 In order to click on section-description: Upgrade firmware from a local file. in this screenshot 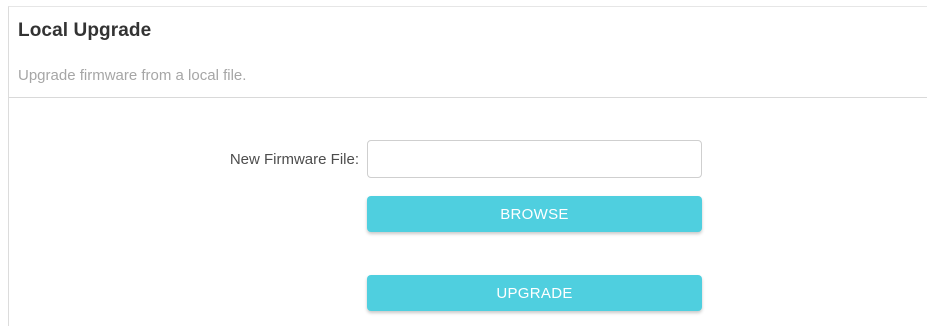, I will do `click(132, 75)`.